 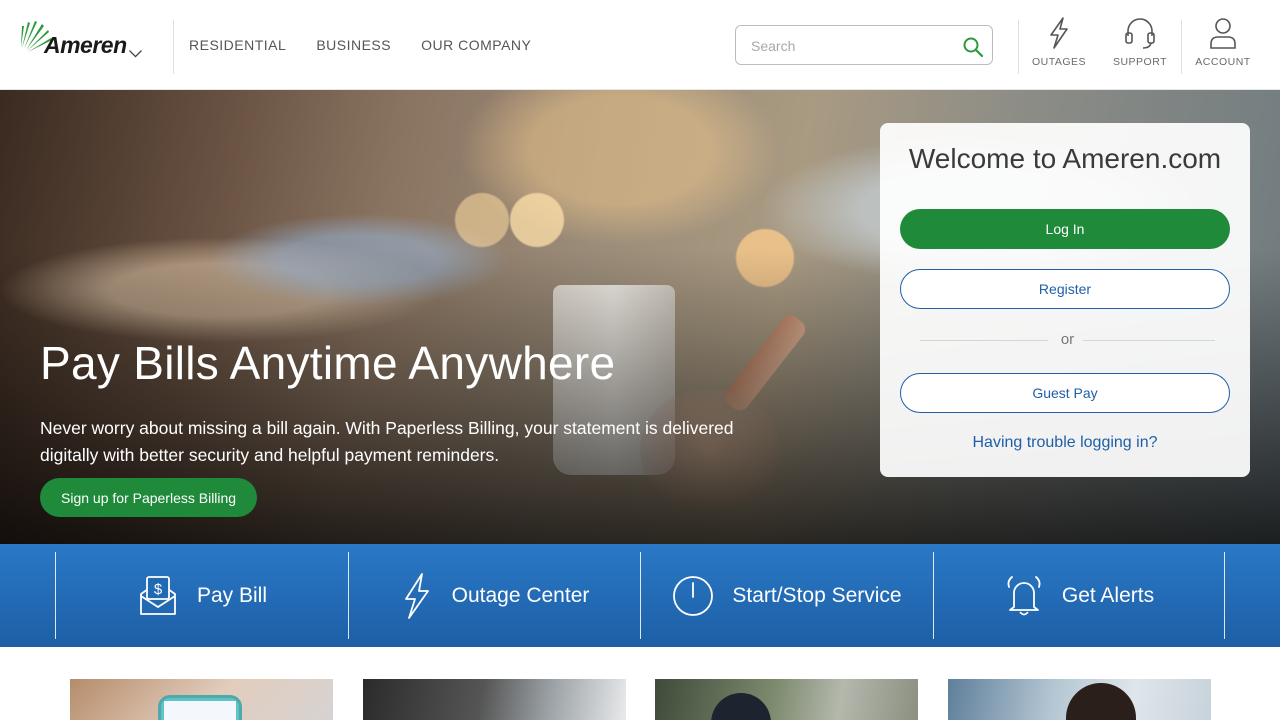 I want to click on quick-link-outage-center: Outage Center, so click(x=494, y=595).